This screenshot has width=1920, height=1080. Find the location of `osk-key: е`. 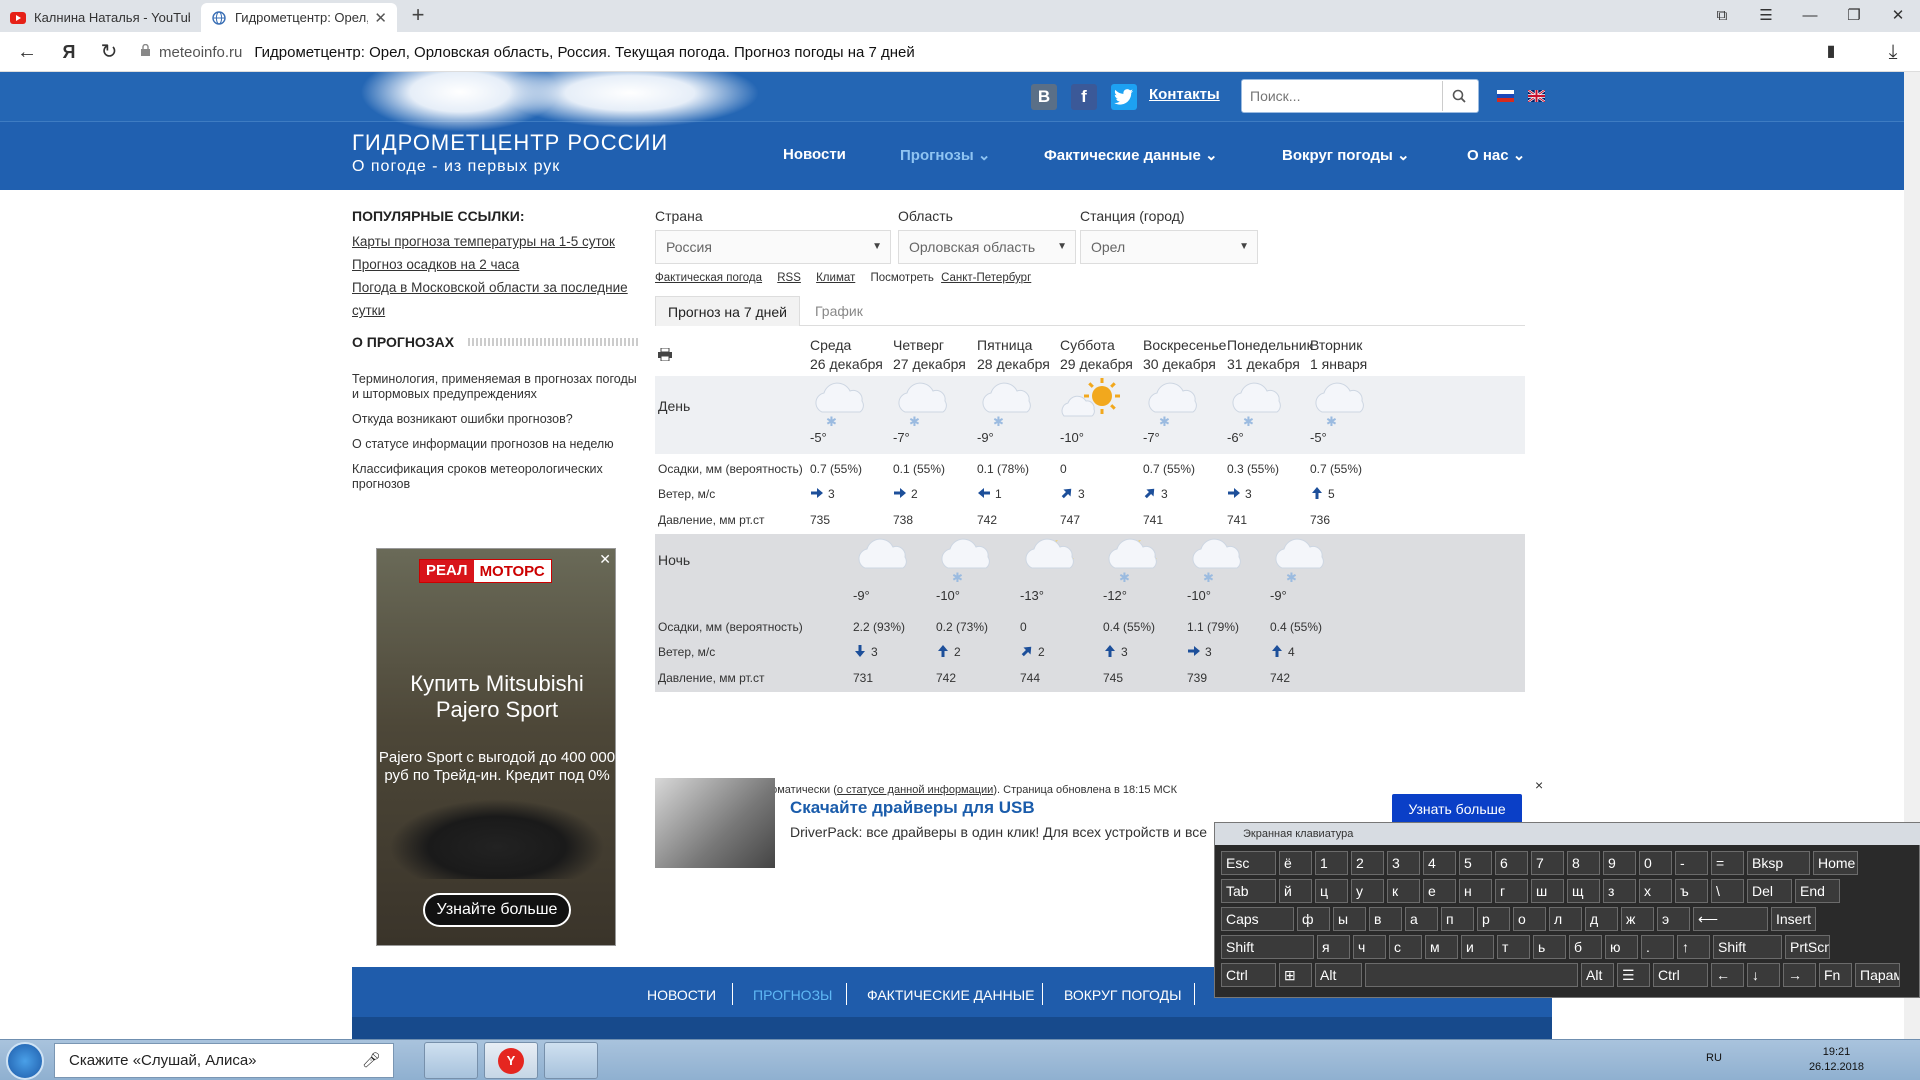

osk-key: е is located at coordinates (1439, 891).